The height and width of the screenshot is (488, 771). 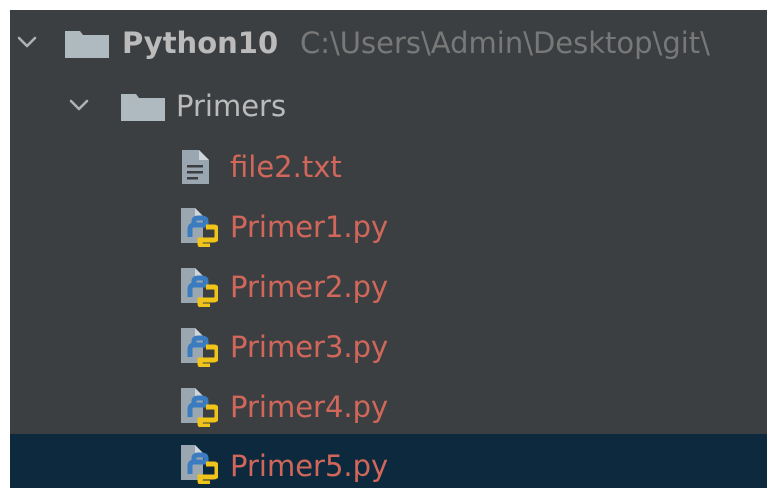 What do you see at coordinates (286, 167) in the screenshot?
I see `file-name: file2.txt` at bounding box center [286, 167].